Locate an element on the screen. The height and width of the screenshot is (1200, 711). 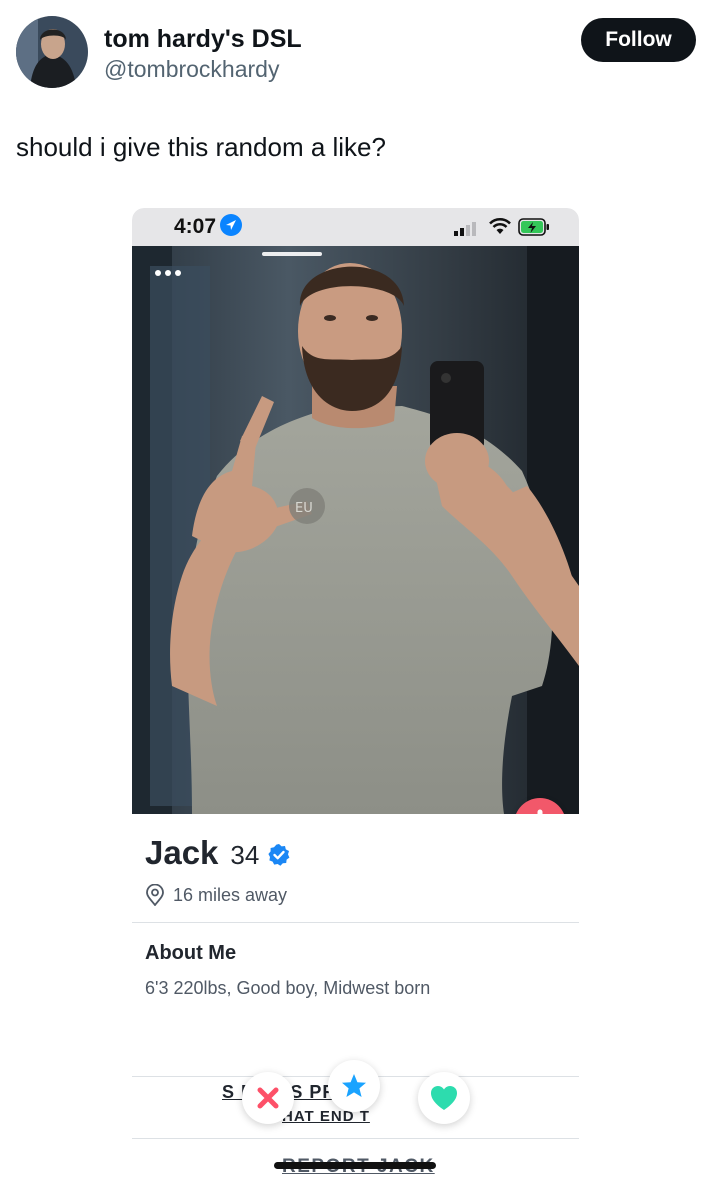
star-icon is located at coordinates (354, 1085).